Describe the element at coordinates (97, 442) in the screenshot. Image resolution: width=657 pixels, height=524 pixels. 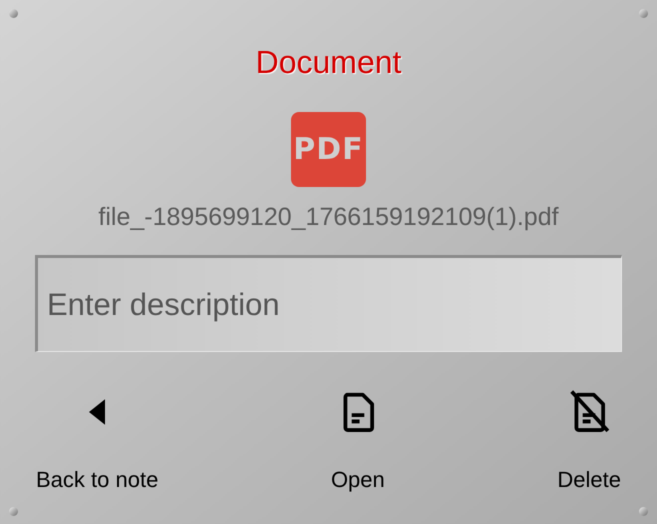
I see `action-button: Back to note` at that location.